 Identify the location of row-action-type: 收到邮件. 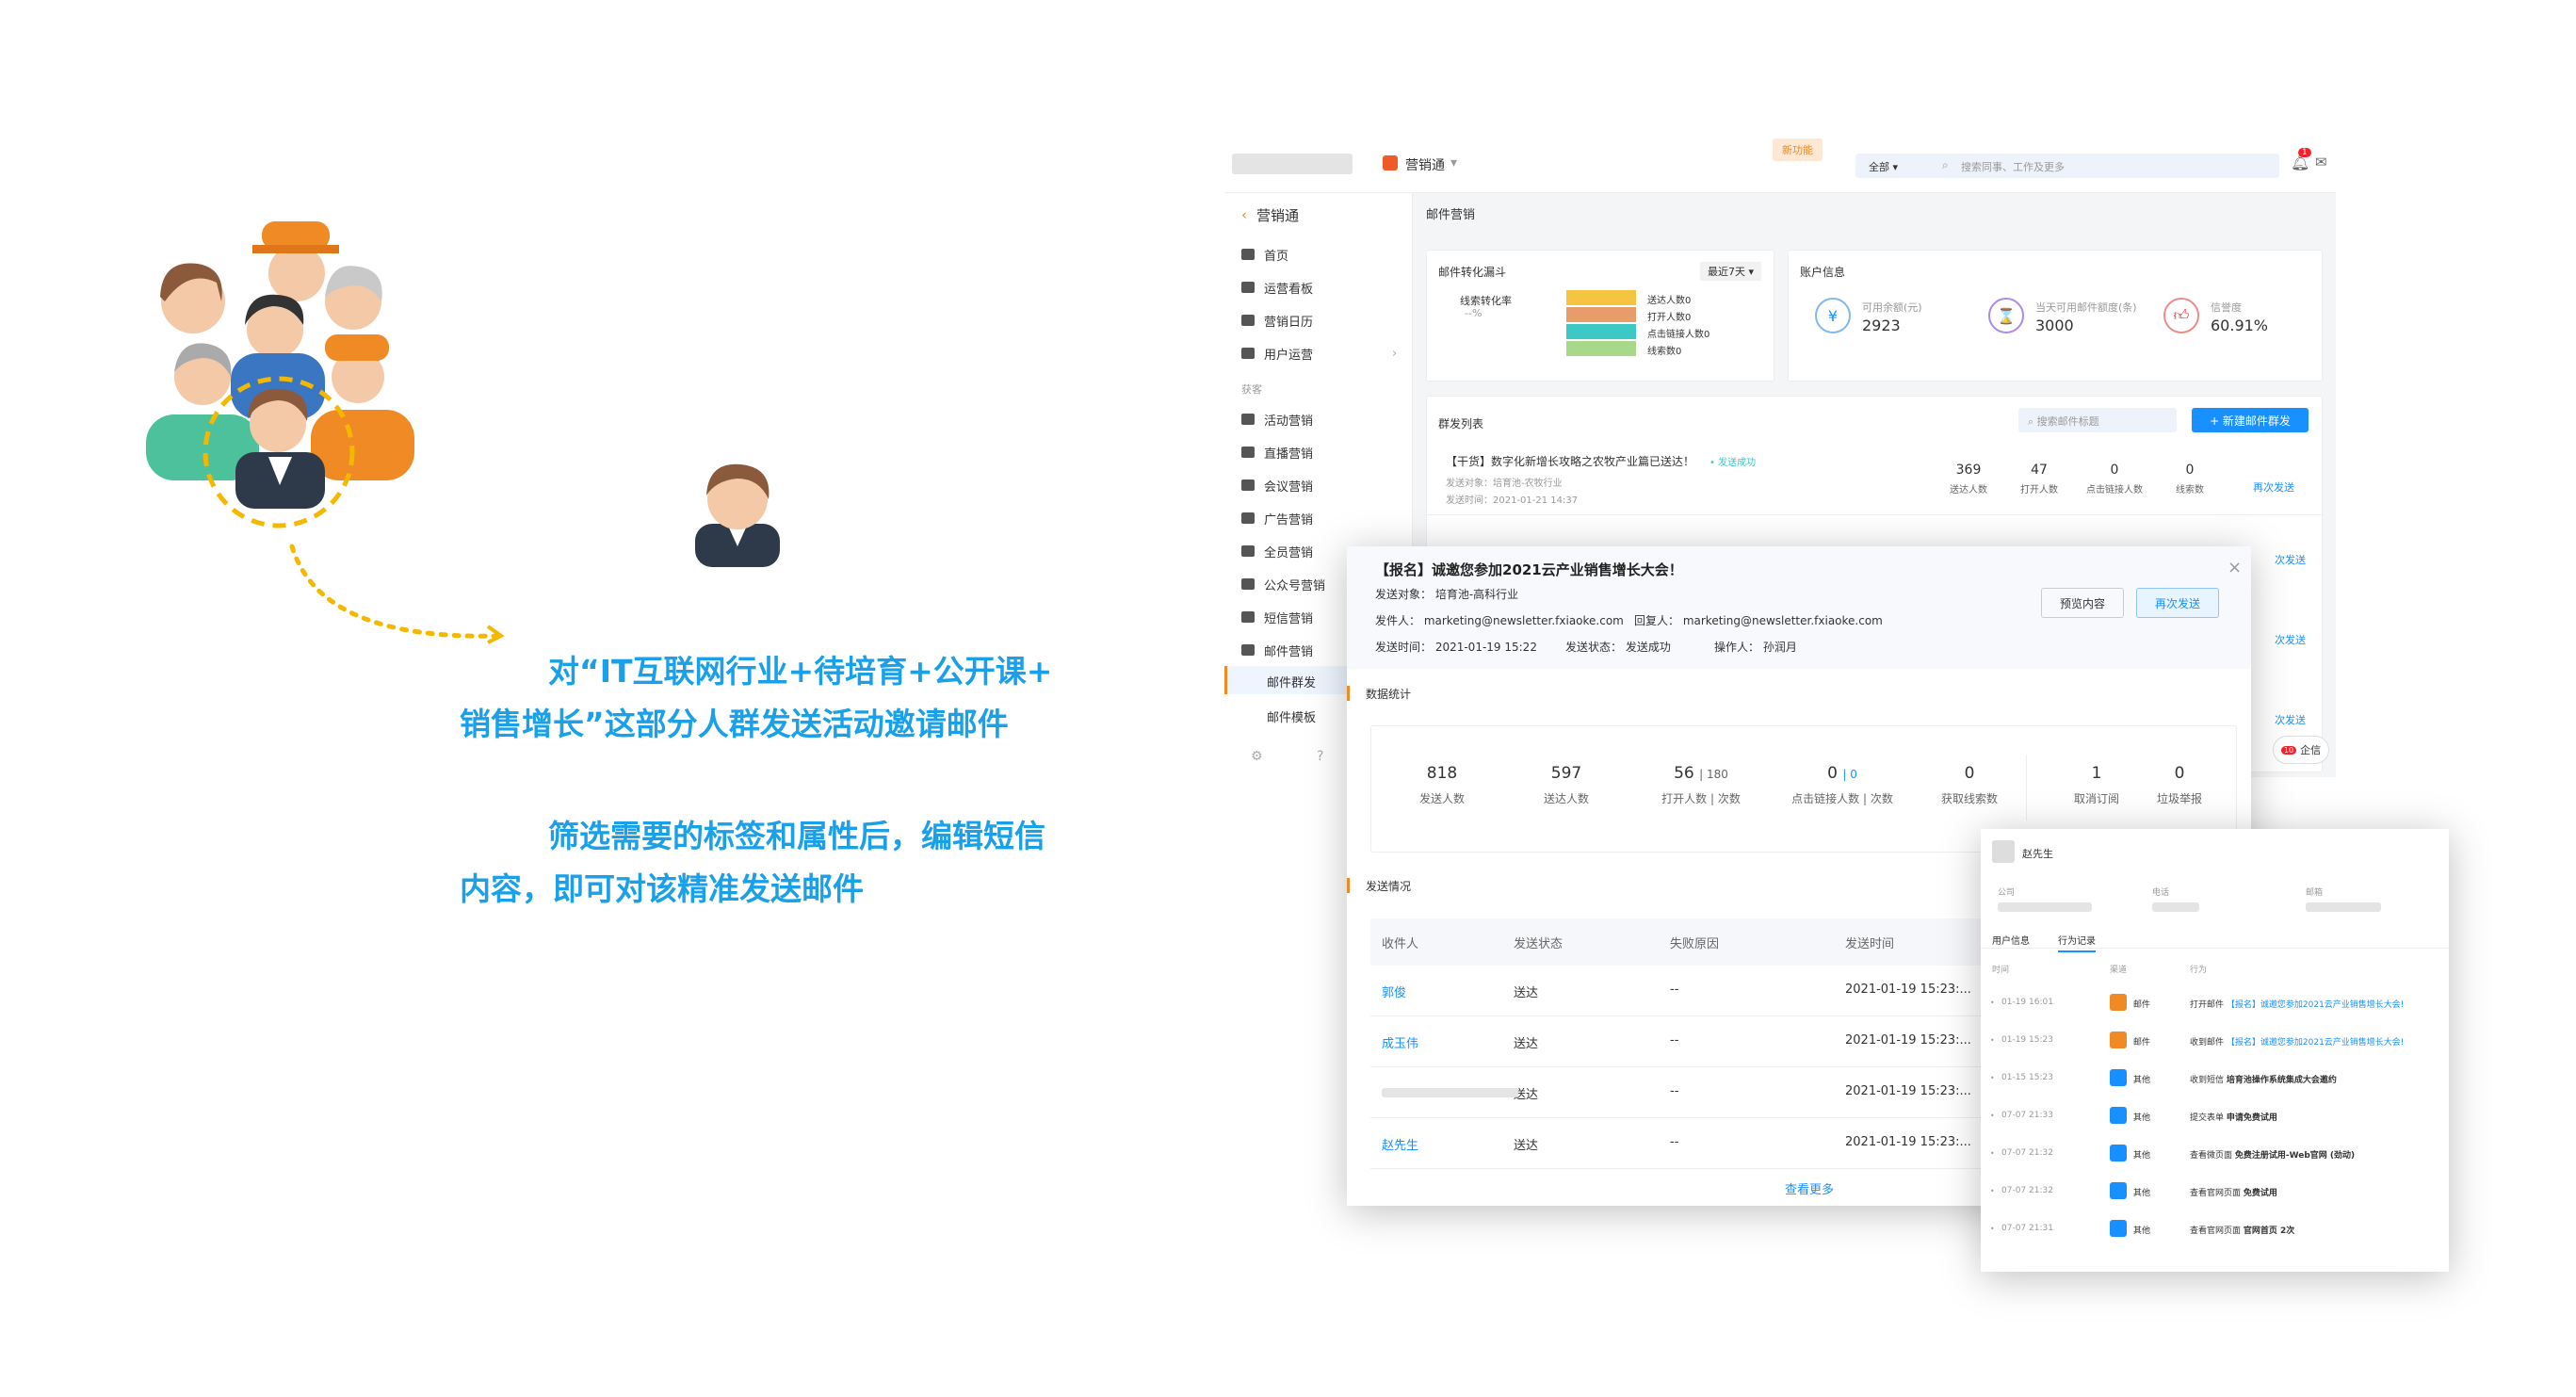
(2207, 1043).